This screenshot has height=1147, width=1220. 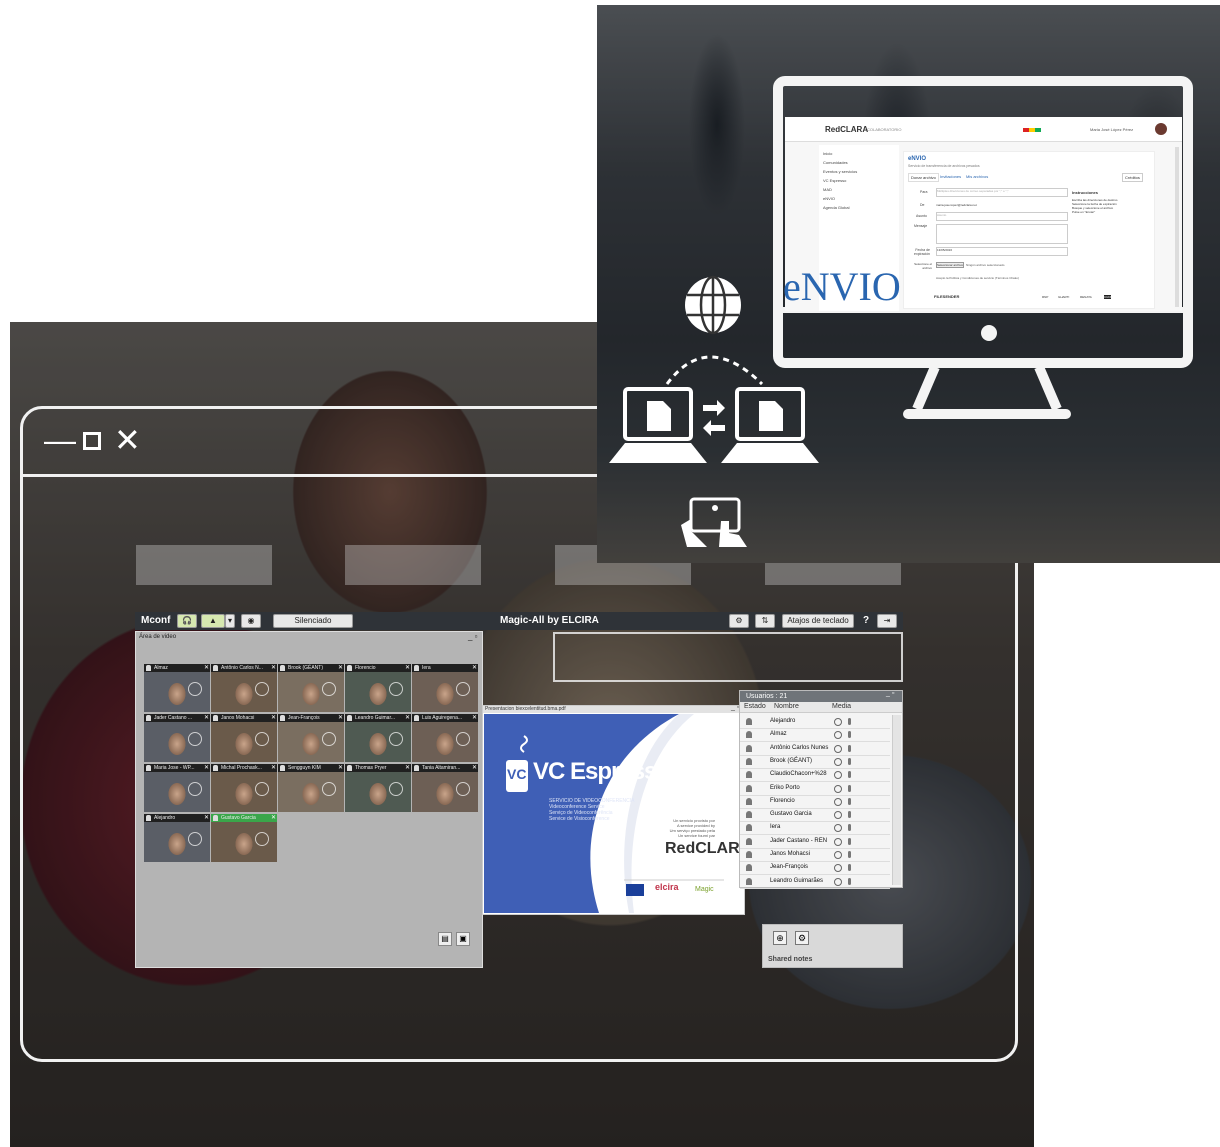 I want to click on tab-mis-archivos: Mis archivos, so click(x=977, y=176).